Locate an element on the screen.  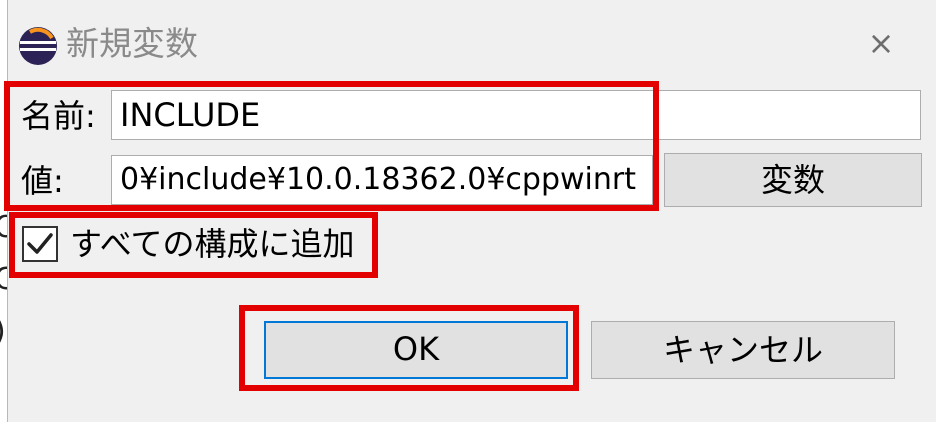
value-label: 値: is located at coordinates (42, 181).